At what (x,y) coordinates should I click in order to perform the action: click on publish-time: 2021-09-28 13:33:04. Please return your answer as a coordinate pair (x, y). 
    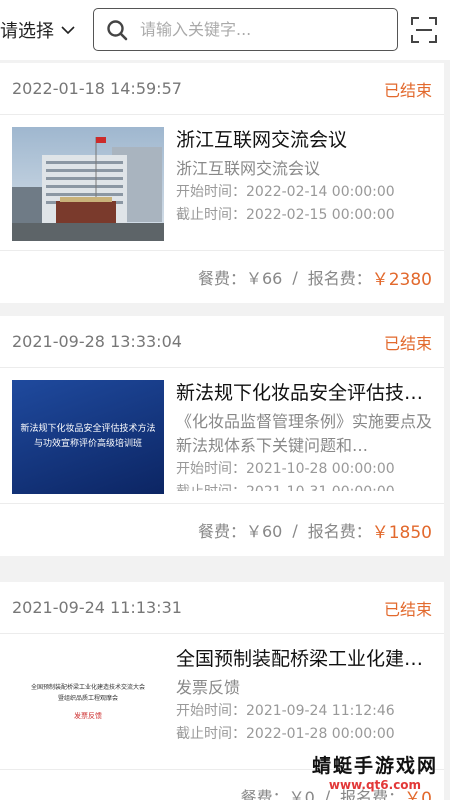
    Looking at the image, I should click on (97, 341).